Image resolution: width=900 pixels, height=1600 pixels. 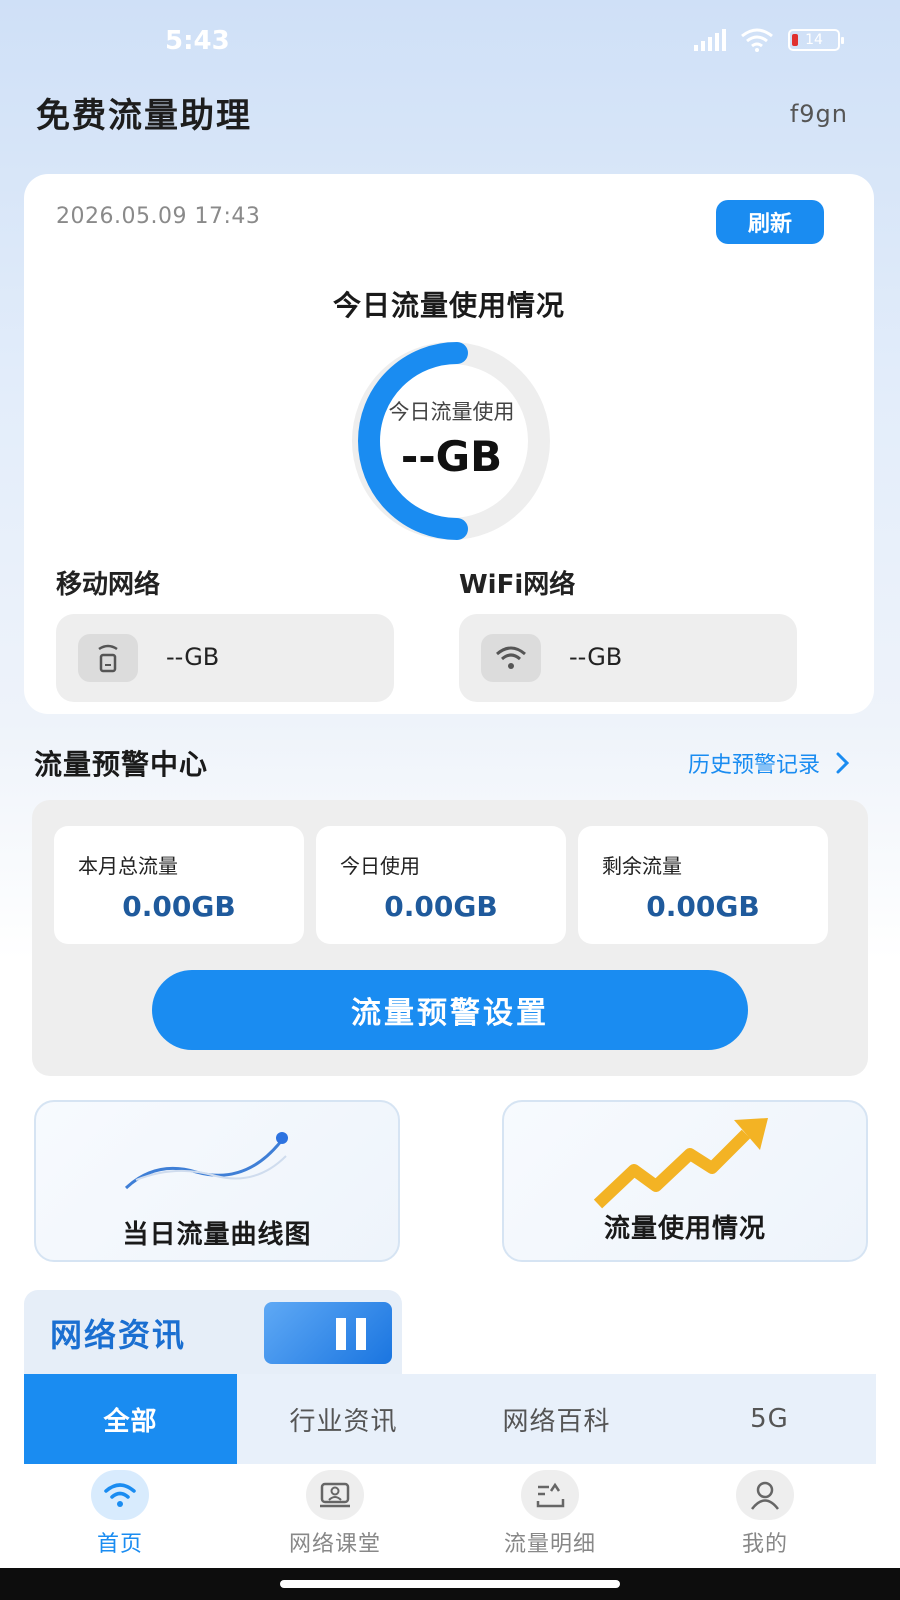 I want to click on history-warning-link: 历史预警记录, so click(x=769, y=763).